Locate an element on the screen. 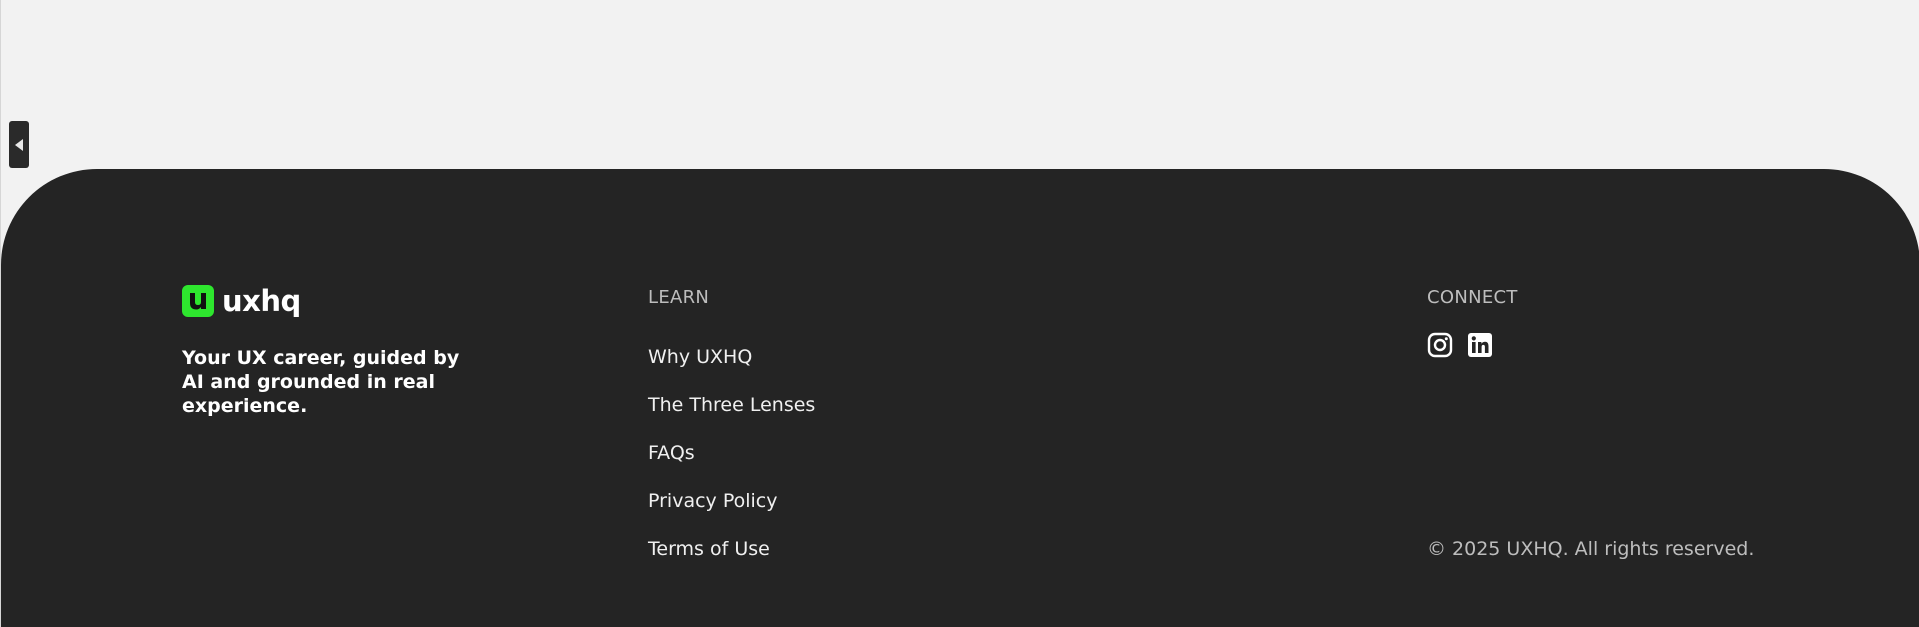 This screenshot has width=1919, height=627. footer-link-why-uxhq: Why UXHQ is located at coordinates (731, 369).